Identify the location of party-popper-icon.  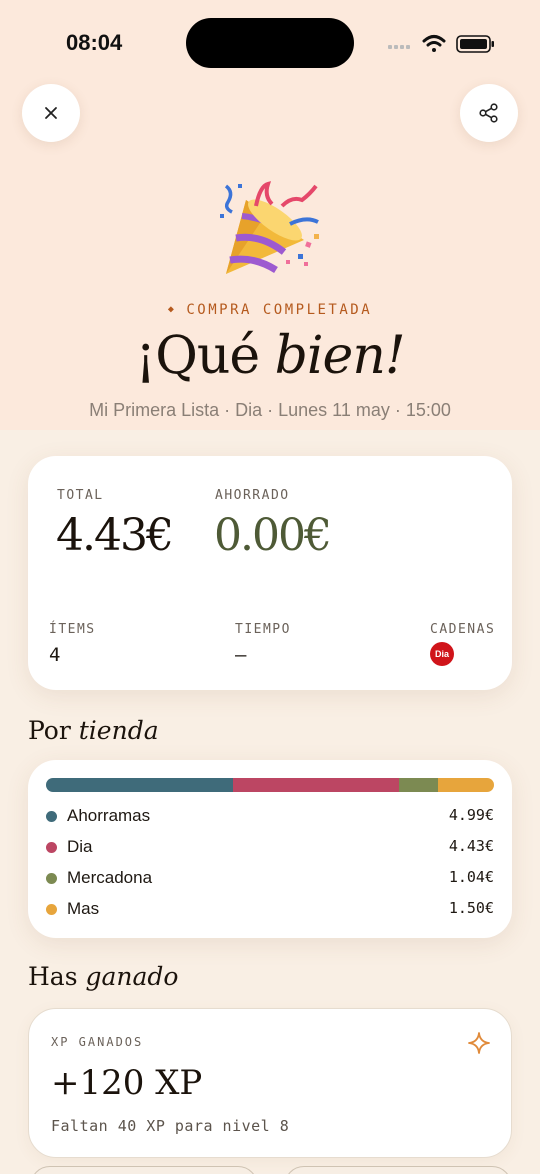
(269, 227).